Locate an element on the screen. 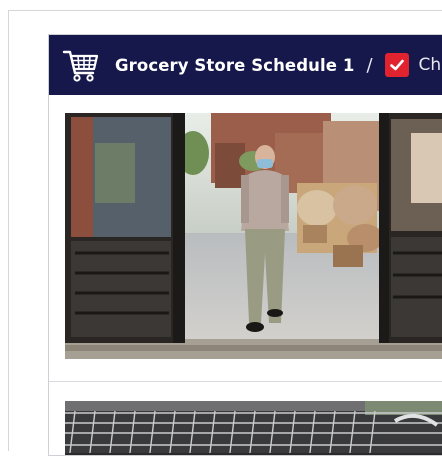 The image size is (442, 456). checkbox-checked-icon is located at coordinates (396, 65).